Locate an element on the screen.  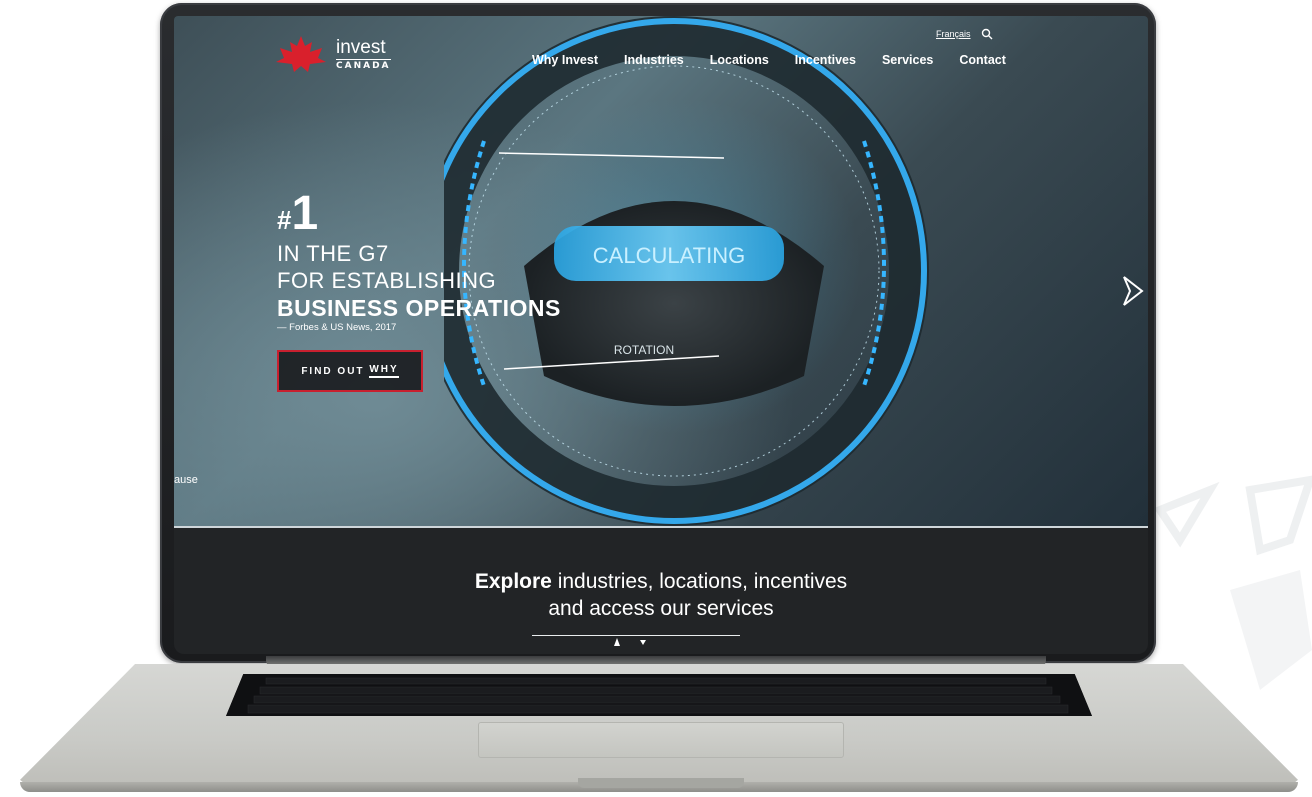
keyboard is located at coordinates (659, 695).